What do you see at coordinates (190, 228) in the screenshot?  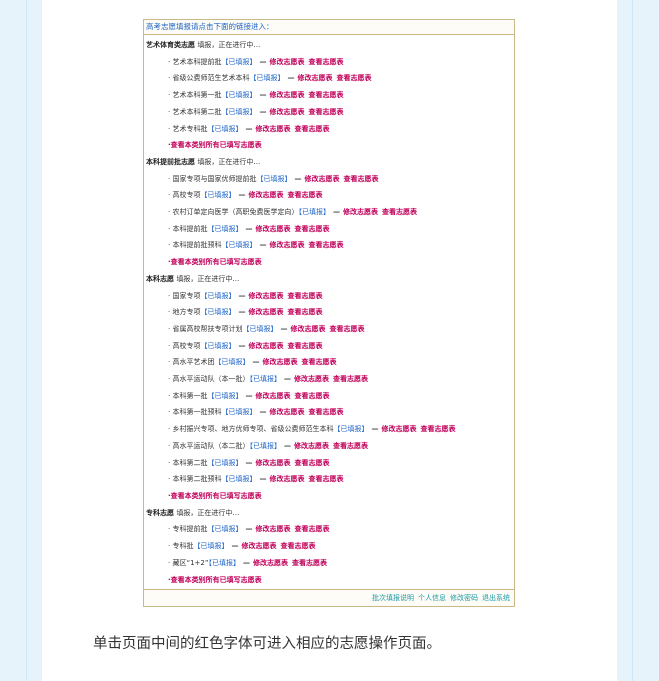 I see `batch-name: 本科提前批` at bounding box center [190, 228].